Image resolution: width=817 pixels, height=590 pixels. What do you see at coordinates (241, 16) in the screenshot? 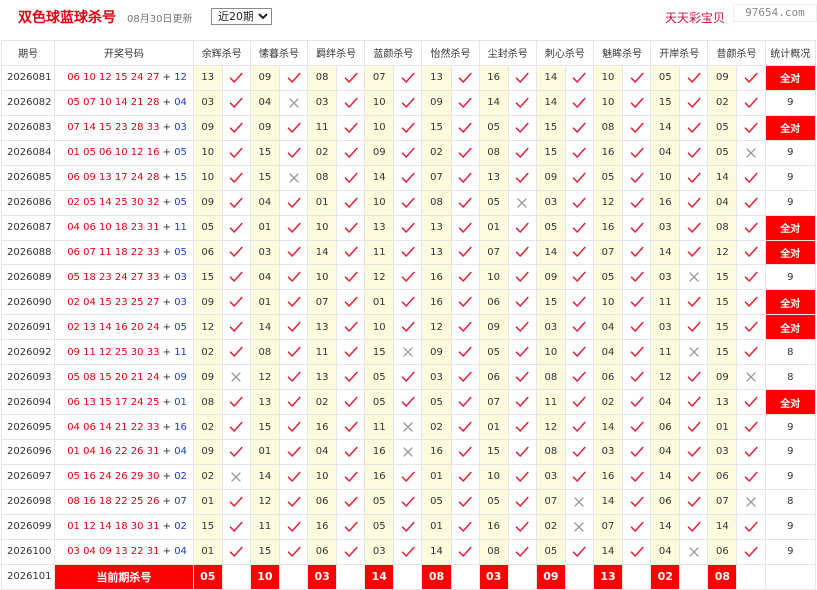
I see `period-select: 近20期` at bounding box center [241, 16].